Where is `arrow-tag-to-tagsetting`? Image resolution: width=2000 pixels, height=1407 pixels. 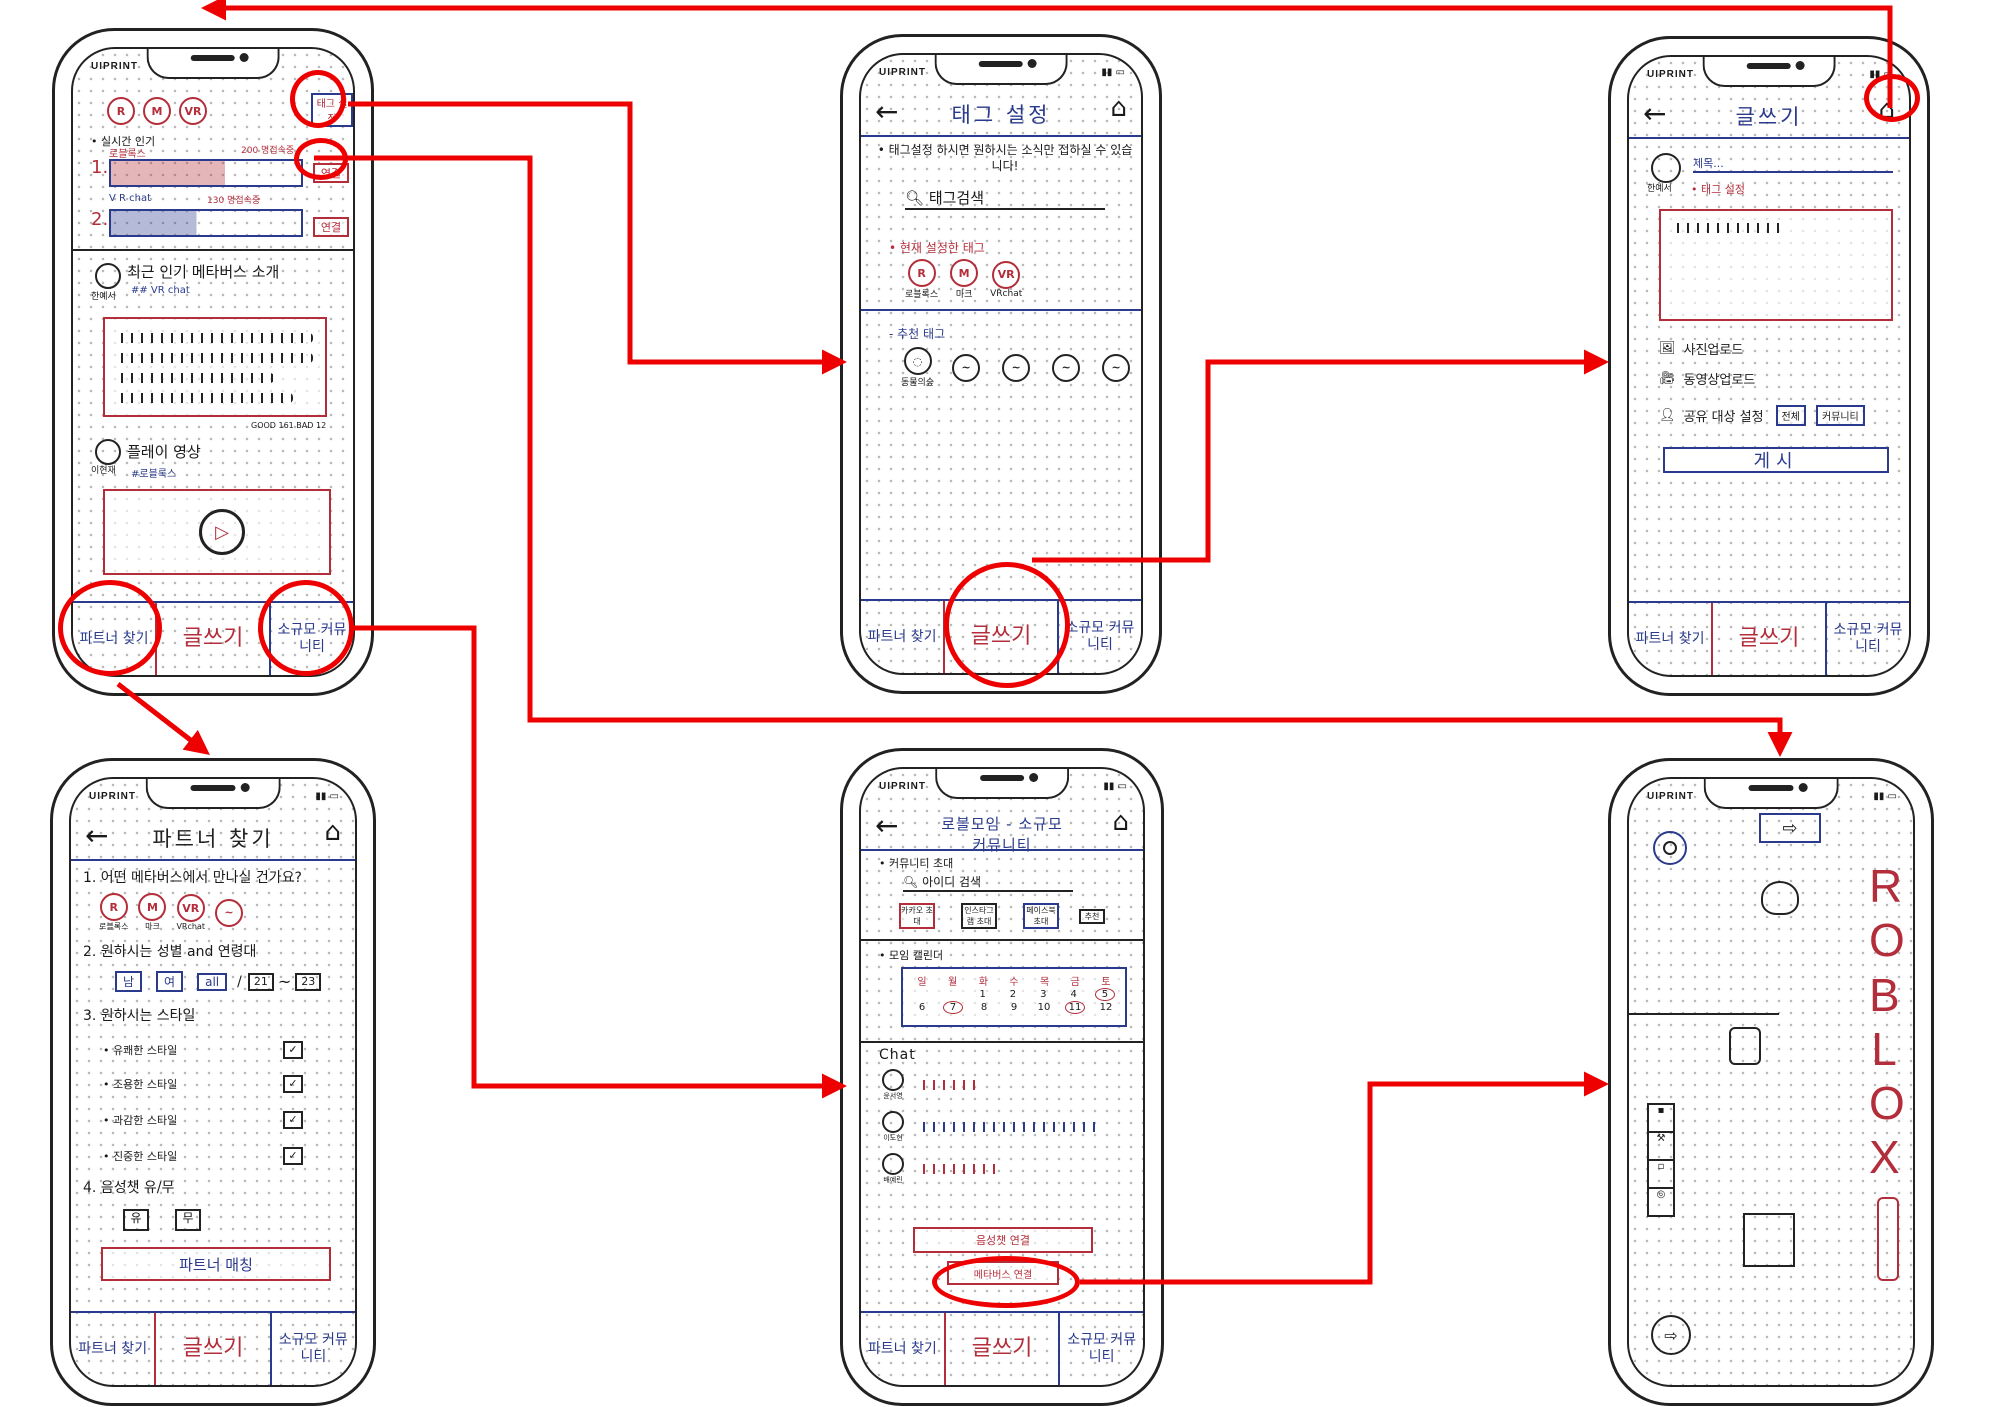
arrow-tag-to-tagsetting is located at coordinates (597, 238).